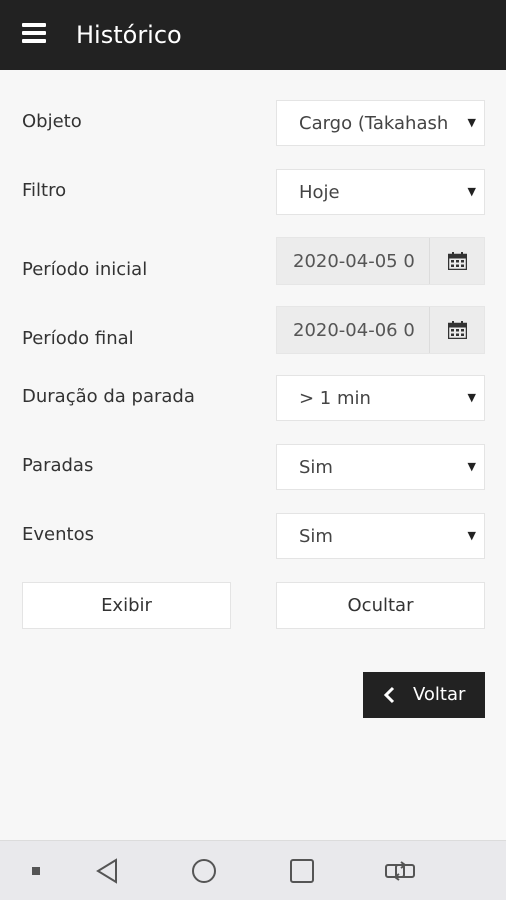 This screenshot has height=900, width=506. I want to click on periodo-final-value: 2020-04-06 0, so click(354, 330).